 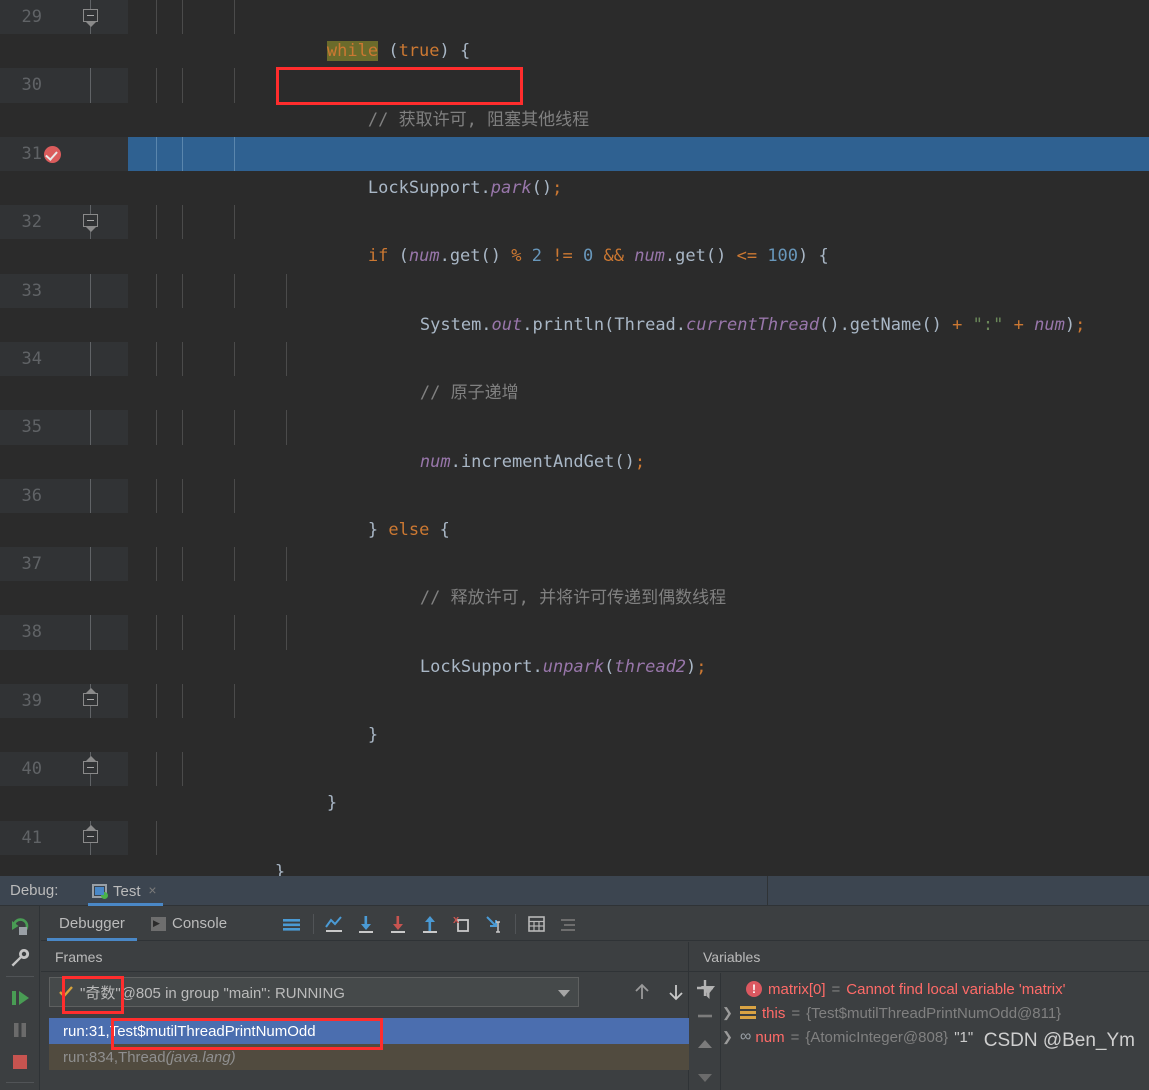 I want to click on stop-button, so click(x=20, y=1062).